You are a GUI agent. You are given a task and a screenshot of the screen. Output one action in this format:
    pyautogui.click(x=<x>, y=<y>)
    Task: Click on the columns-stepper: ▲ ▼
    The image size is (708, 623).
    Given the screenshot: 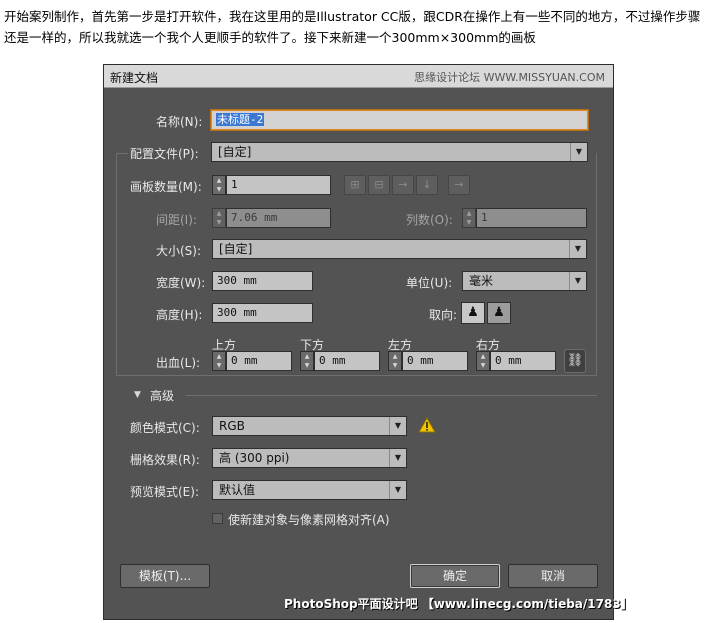 What is the action you would take?
    pyautogui.click(x=469, y=218)
    